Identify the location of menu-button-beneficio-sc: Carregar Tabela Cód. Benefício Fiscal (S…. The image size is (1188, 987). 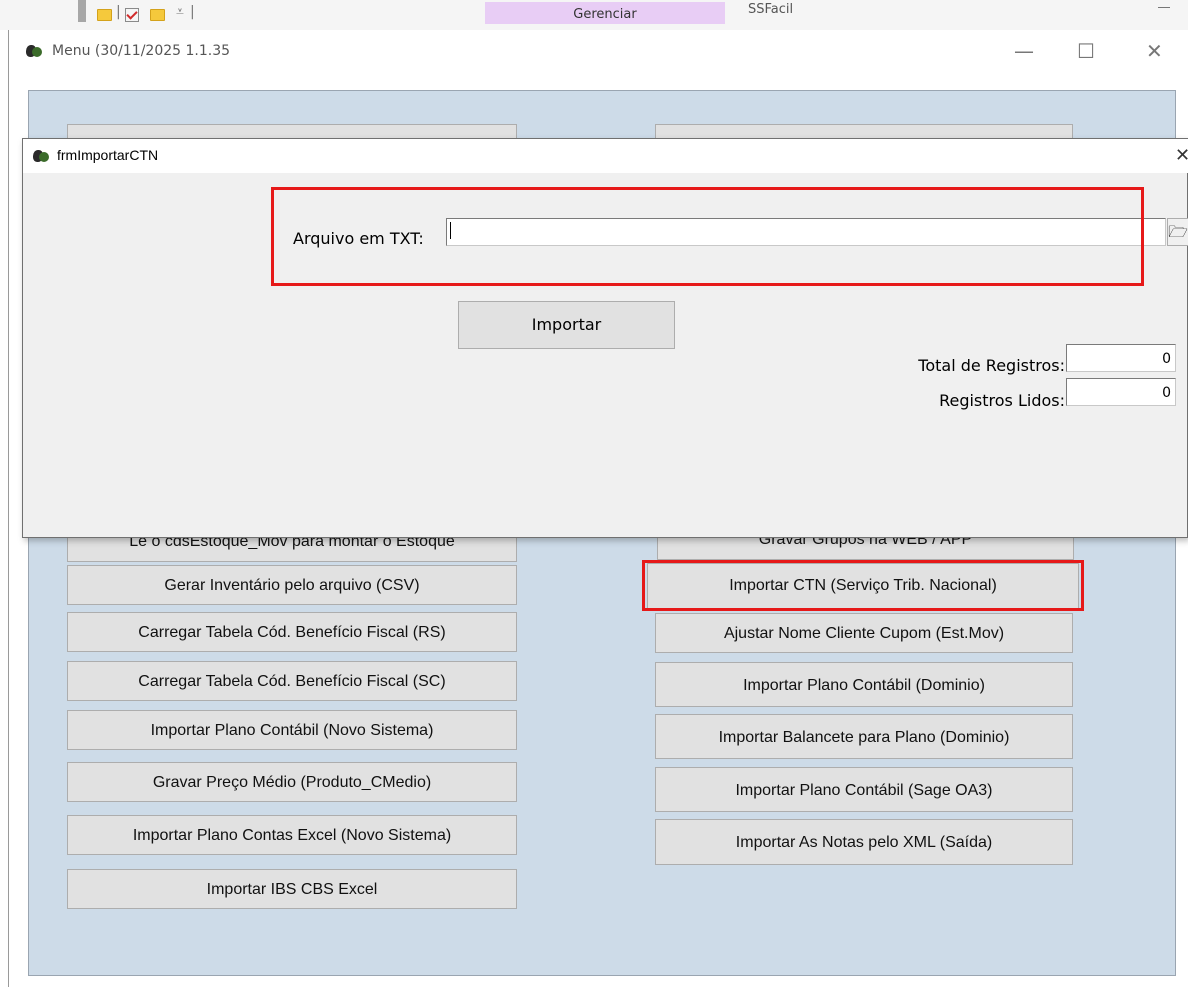
(292, 681).